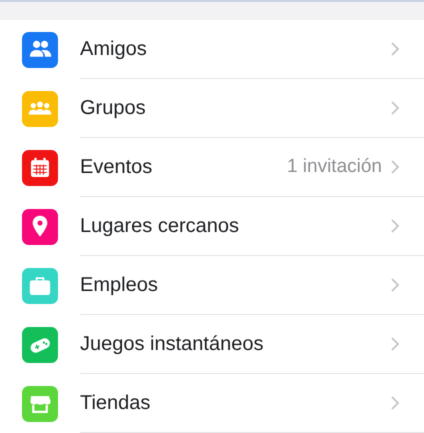 The height and width of the screenshot is (433, 424). Describe the element at coordinates (172, 344) in the screenshot. I see `item-label: Juegos instantáneos` at that location.